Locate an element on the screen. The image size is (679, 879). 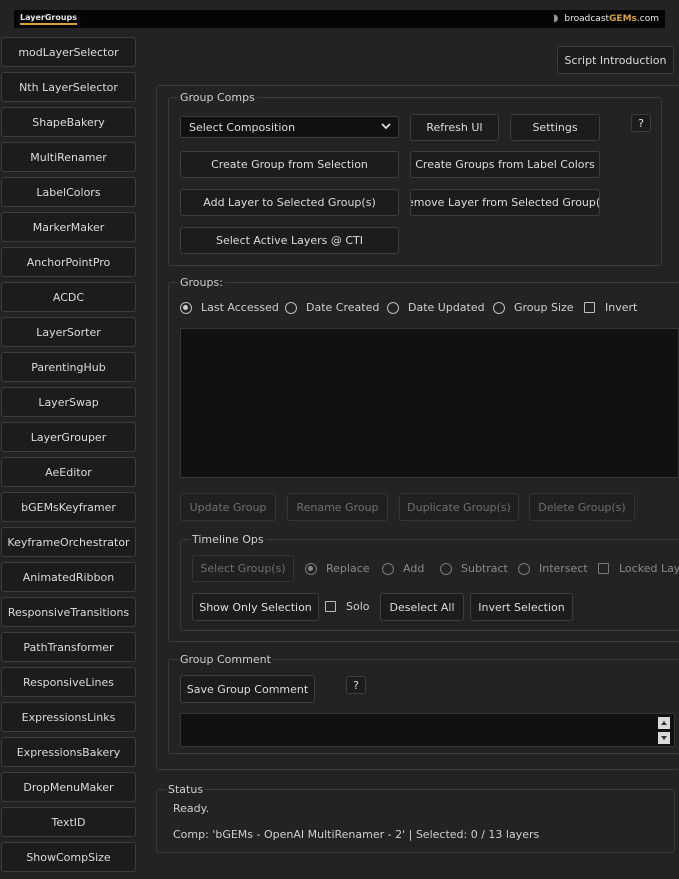
script-introduction-button: Script Introduction is located at coordinates (615, 60).